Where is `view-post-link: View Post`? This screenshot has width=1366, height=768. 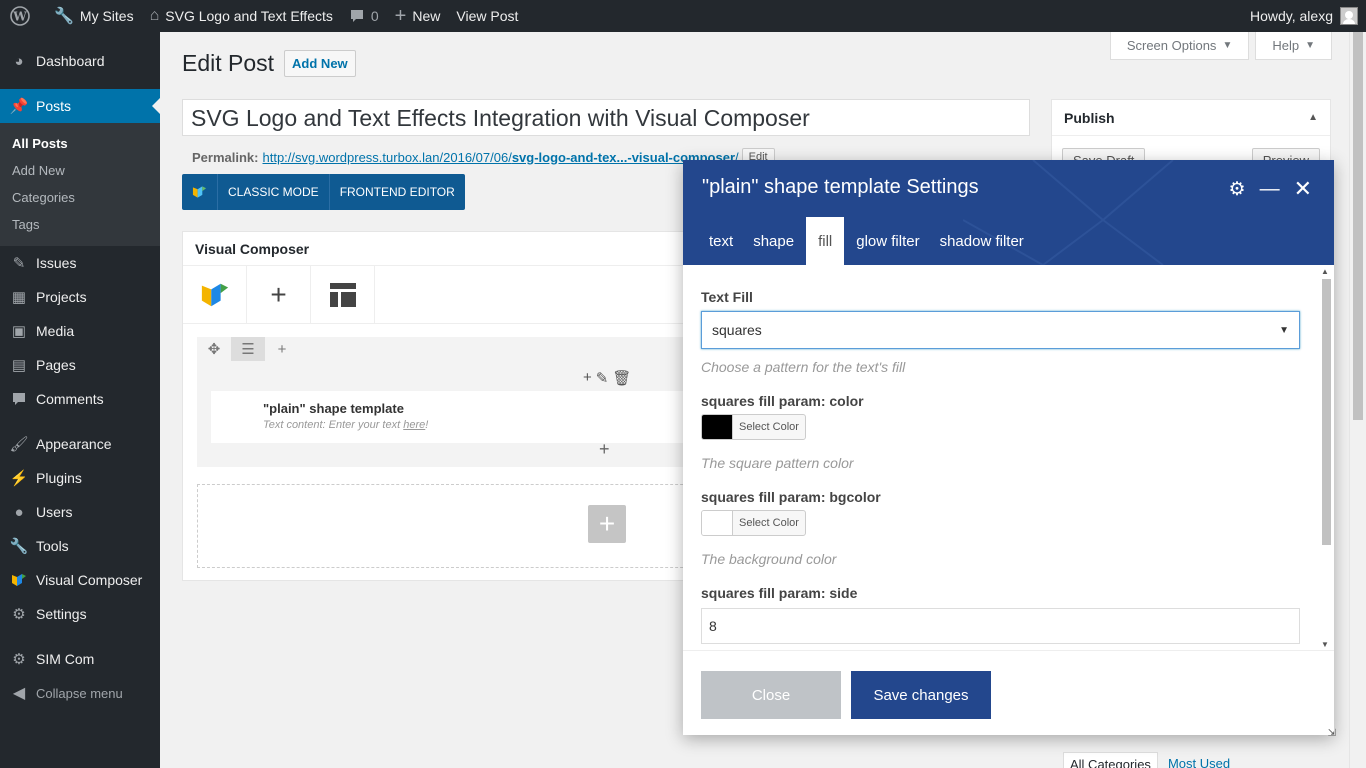 view-post-link: View Post is located at coordinates (487, 16).